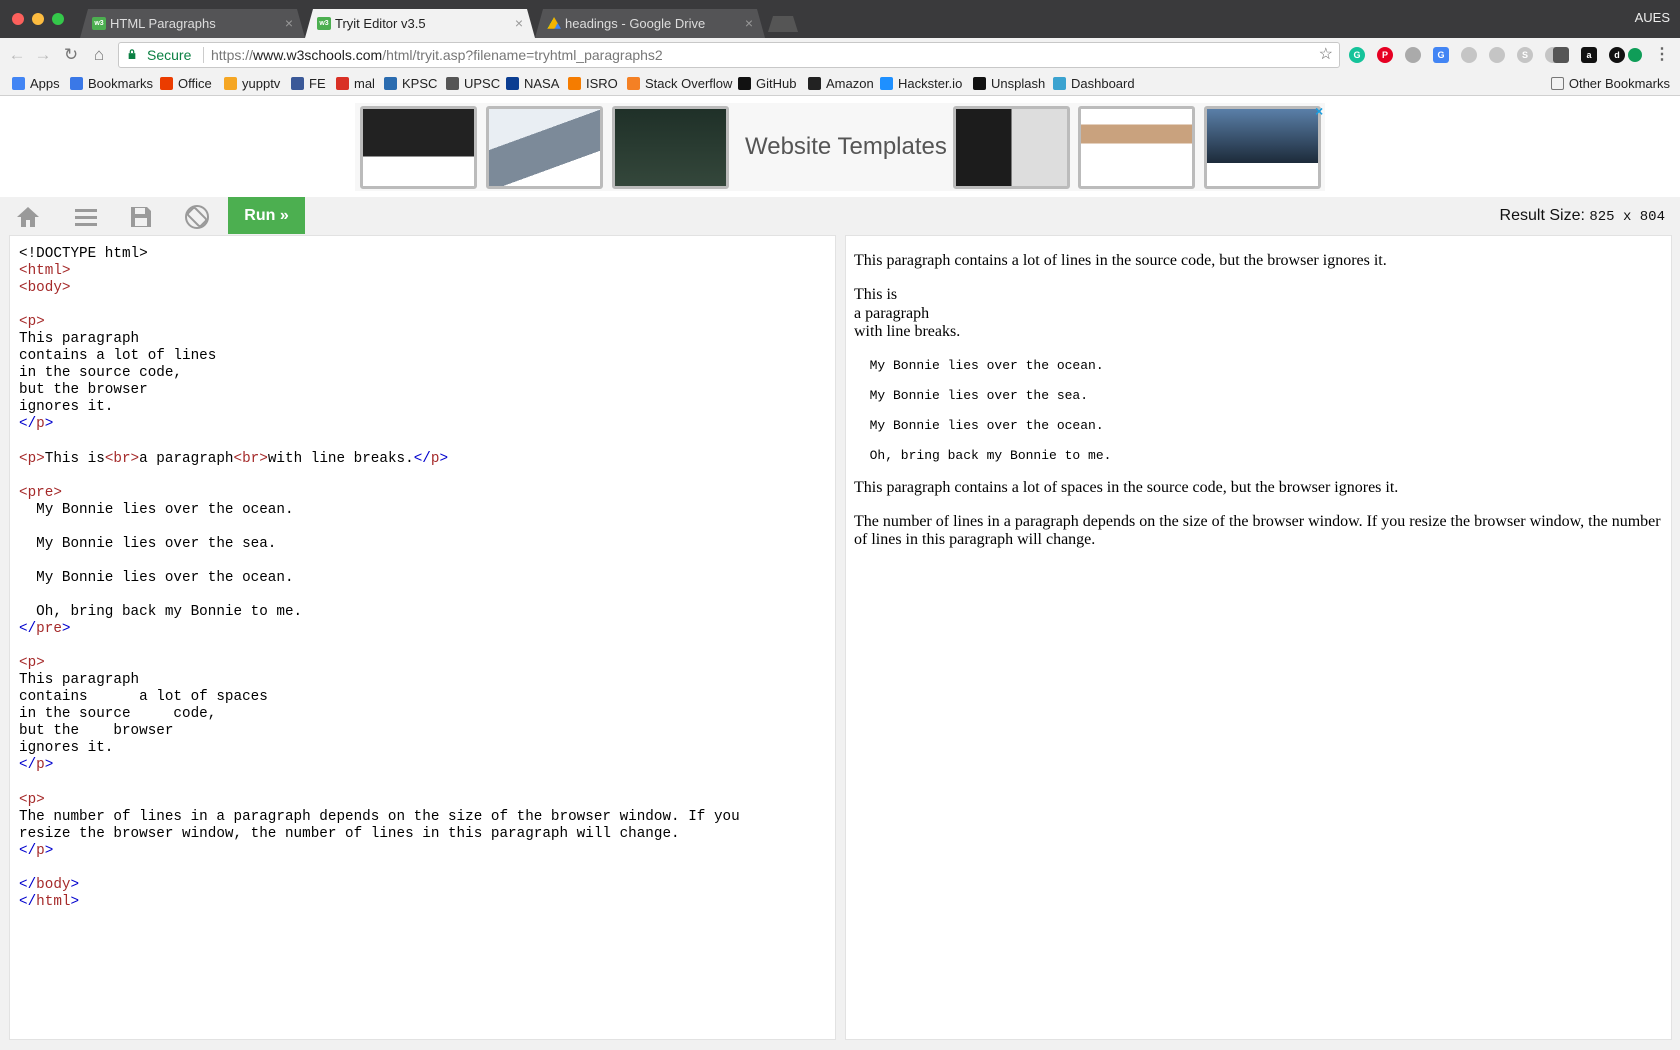 The height and width of the screenshot is (1050, 1680). What do you see at coordinates (921, 84) in the screenshot?
I see `bookmark-item: Hackster.io` at bounding box center [921, 84].